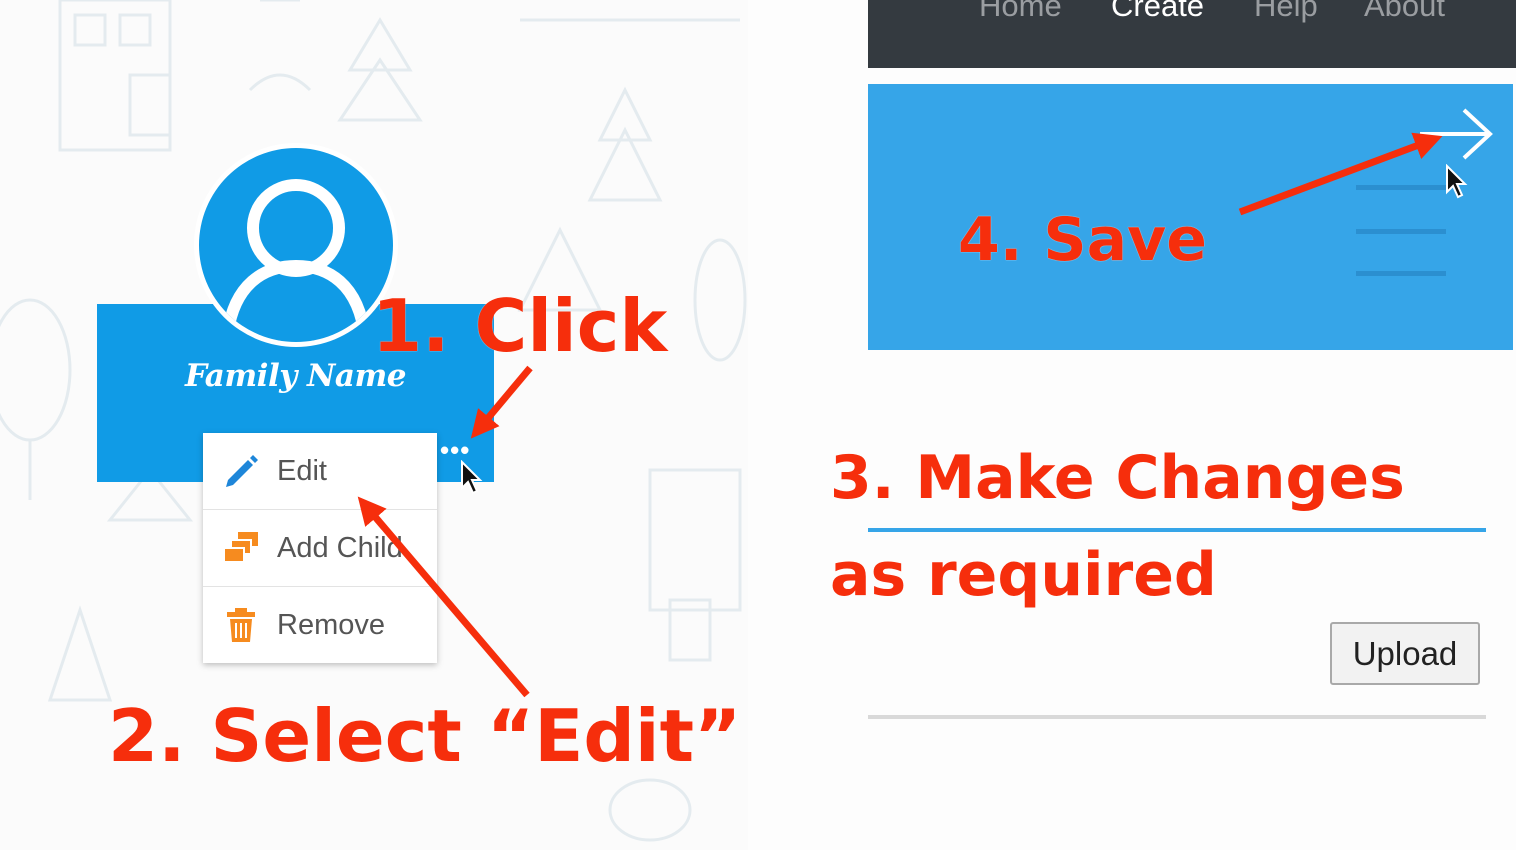 This screenshot has width=1516, height=850. Describe the element at coordinates (1020, 13) in the screenshot. I see `nav-link-home: Home` at that location.